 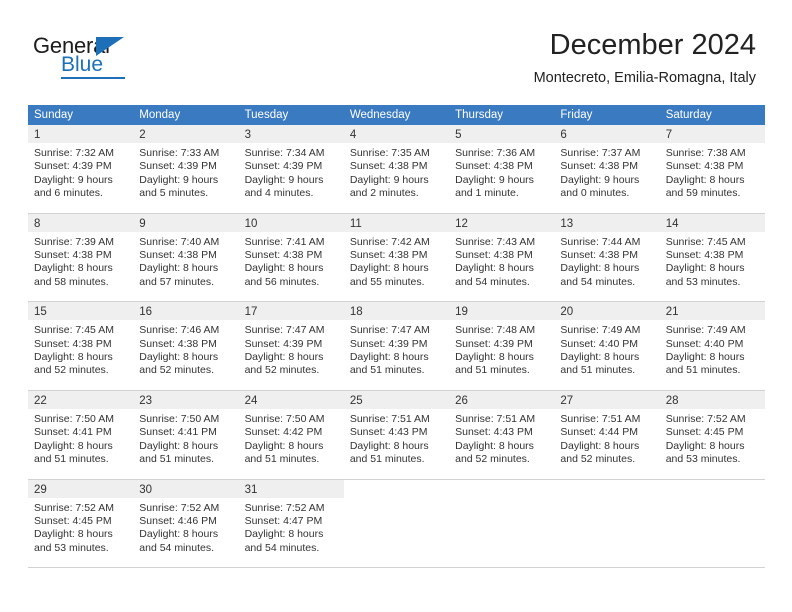 I want to click on sunrise-time: Sunrise: 7:45 AM, so click(x=74, y=330).